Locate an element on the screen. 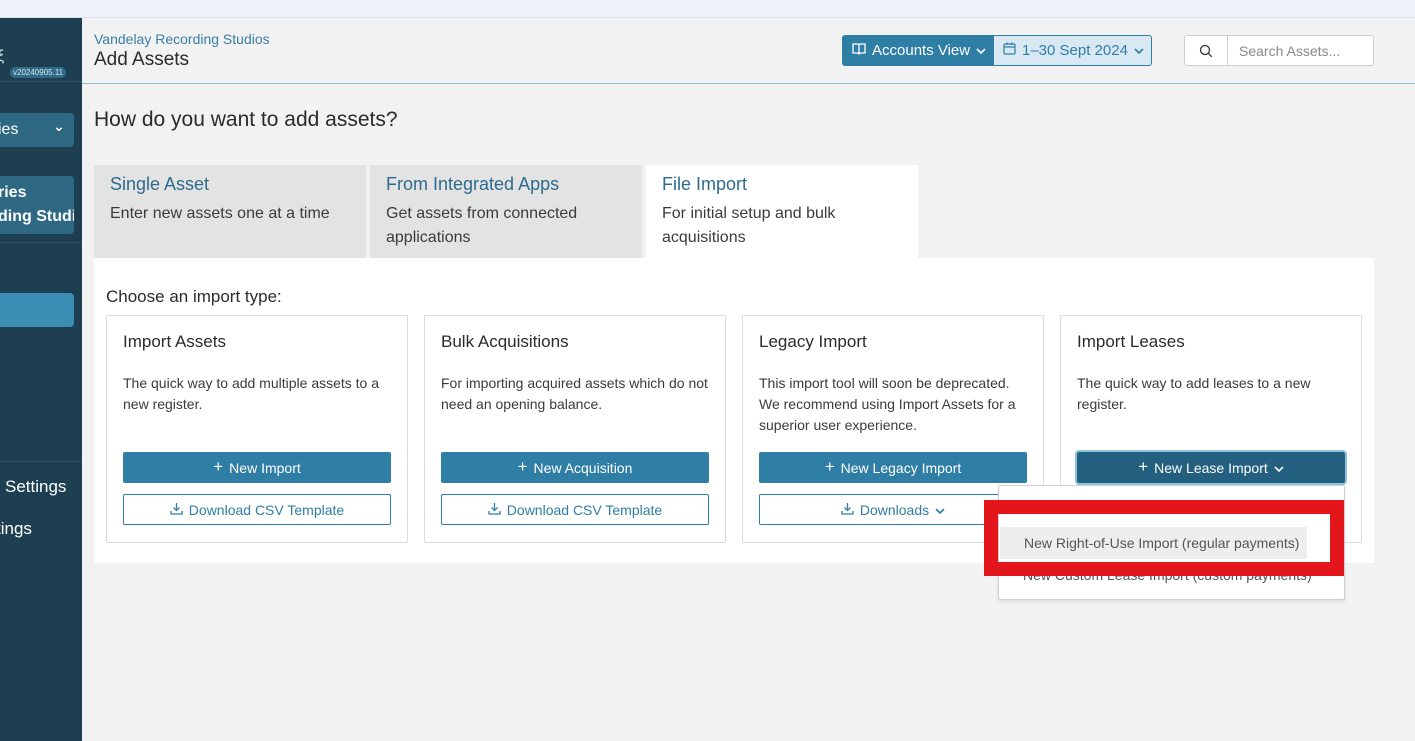  new-lease-import-button: + New Lease Import is located at coordinates (1211, 467).